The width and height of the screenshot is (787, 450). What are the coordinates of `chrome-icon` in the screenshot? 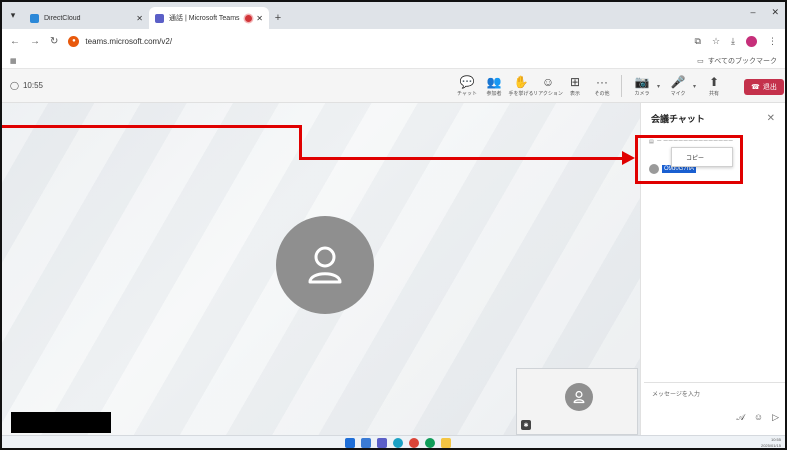 It's located at (414, 443).